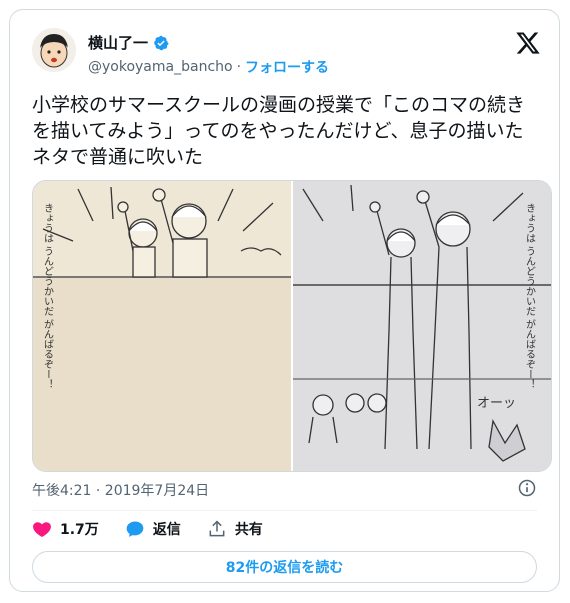 The width and height of the screenshot is (570, 603). Describe the element at coordinates (118, 42) in the screenshot. I see `author-name: 横山了一` at that location.